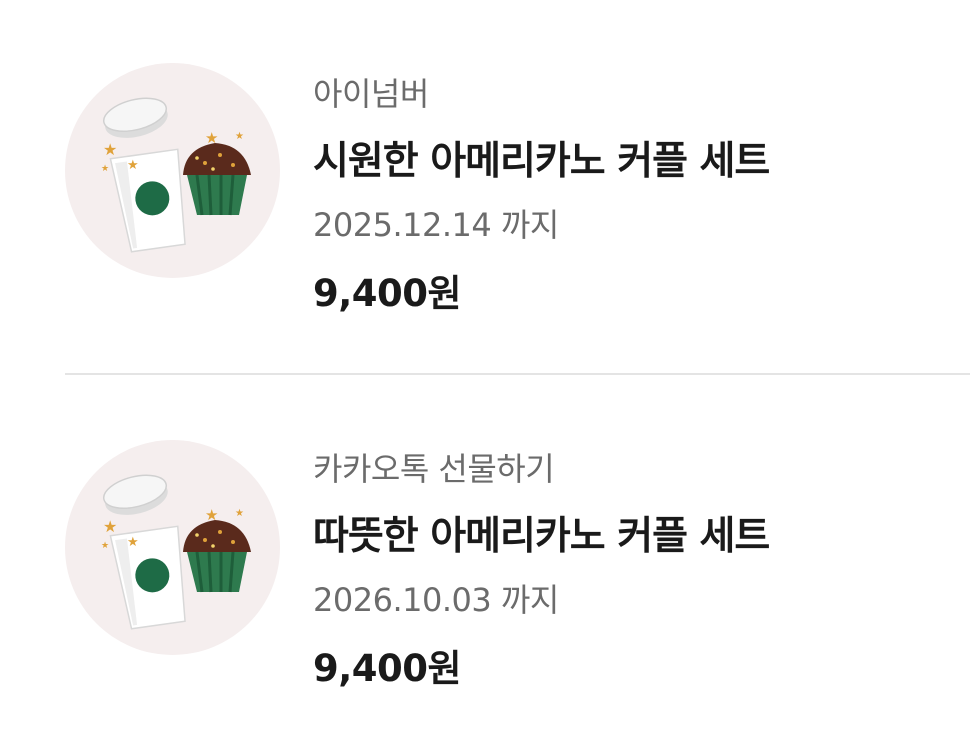 Image resolution: width=970 pixels, height=750 pixels. Describe the element at coordinates (541, 158) in the screenshot. I see `product-name: 시원한 아메리카노 커플 세트` at that location.